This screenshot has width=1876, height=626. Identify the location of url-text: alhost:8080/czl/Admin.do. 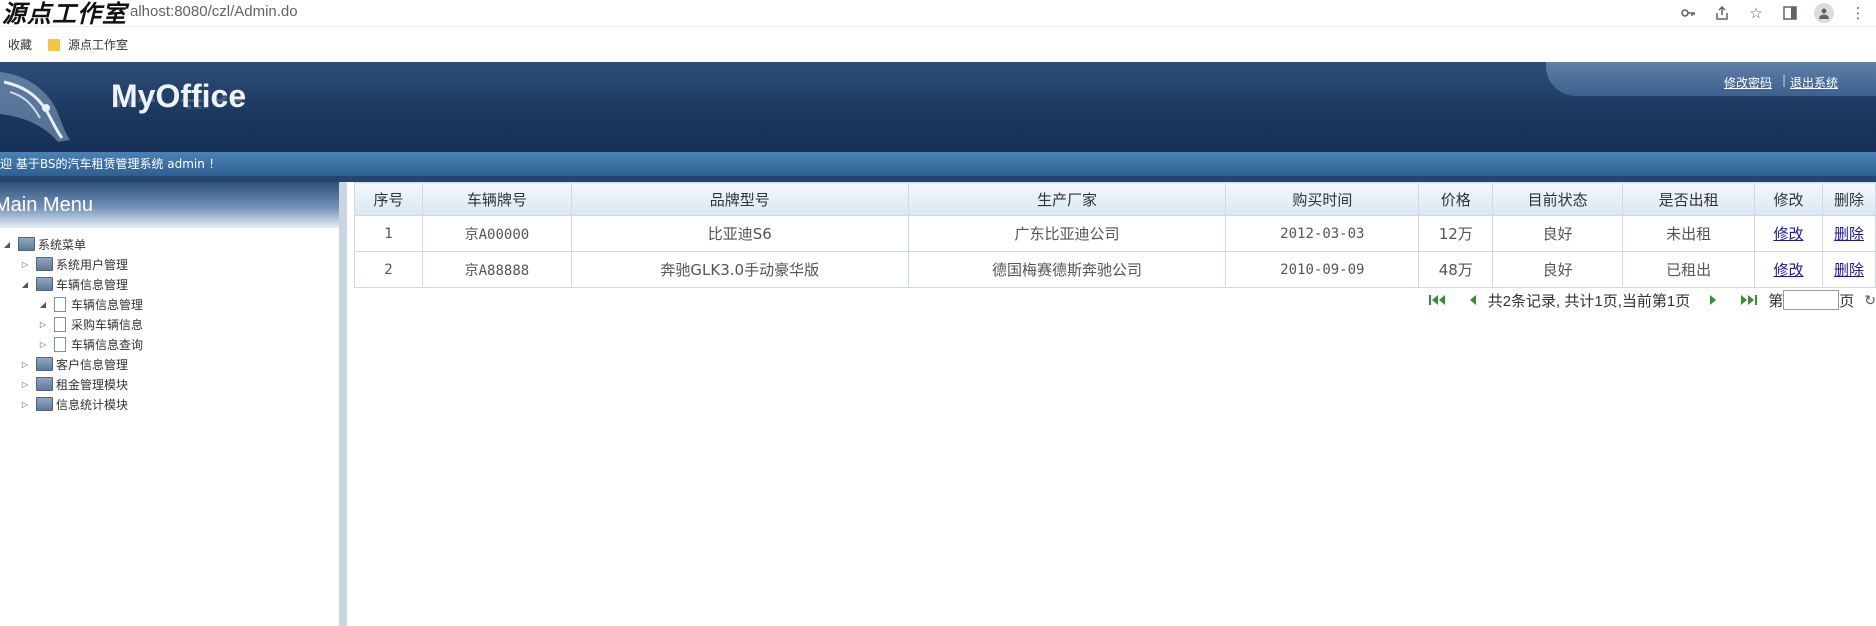
(214, 11).